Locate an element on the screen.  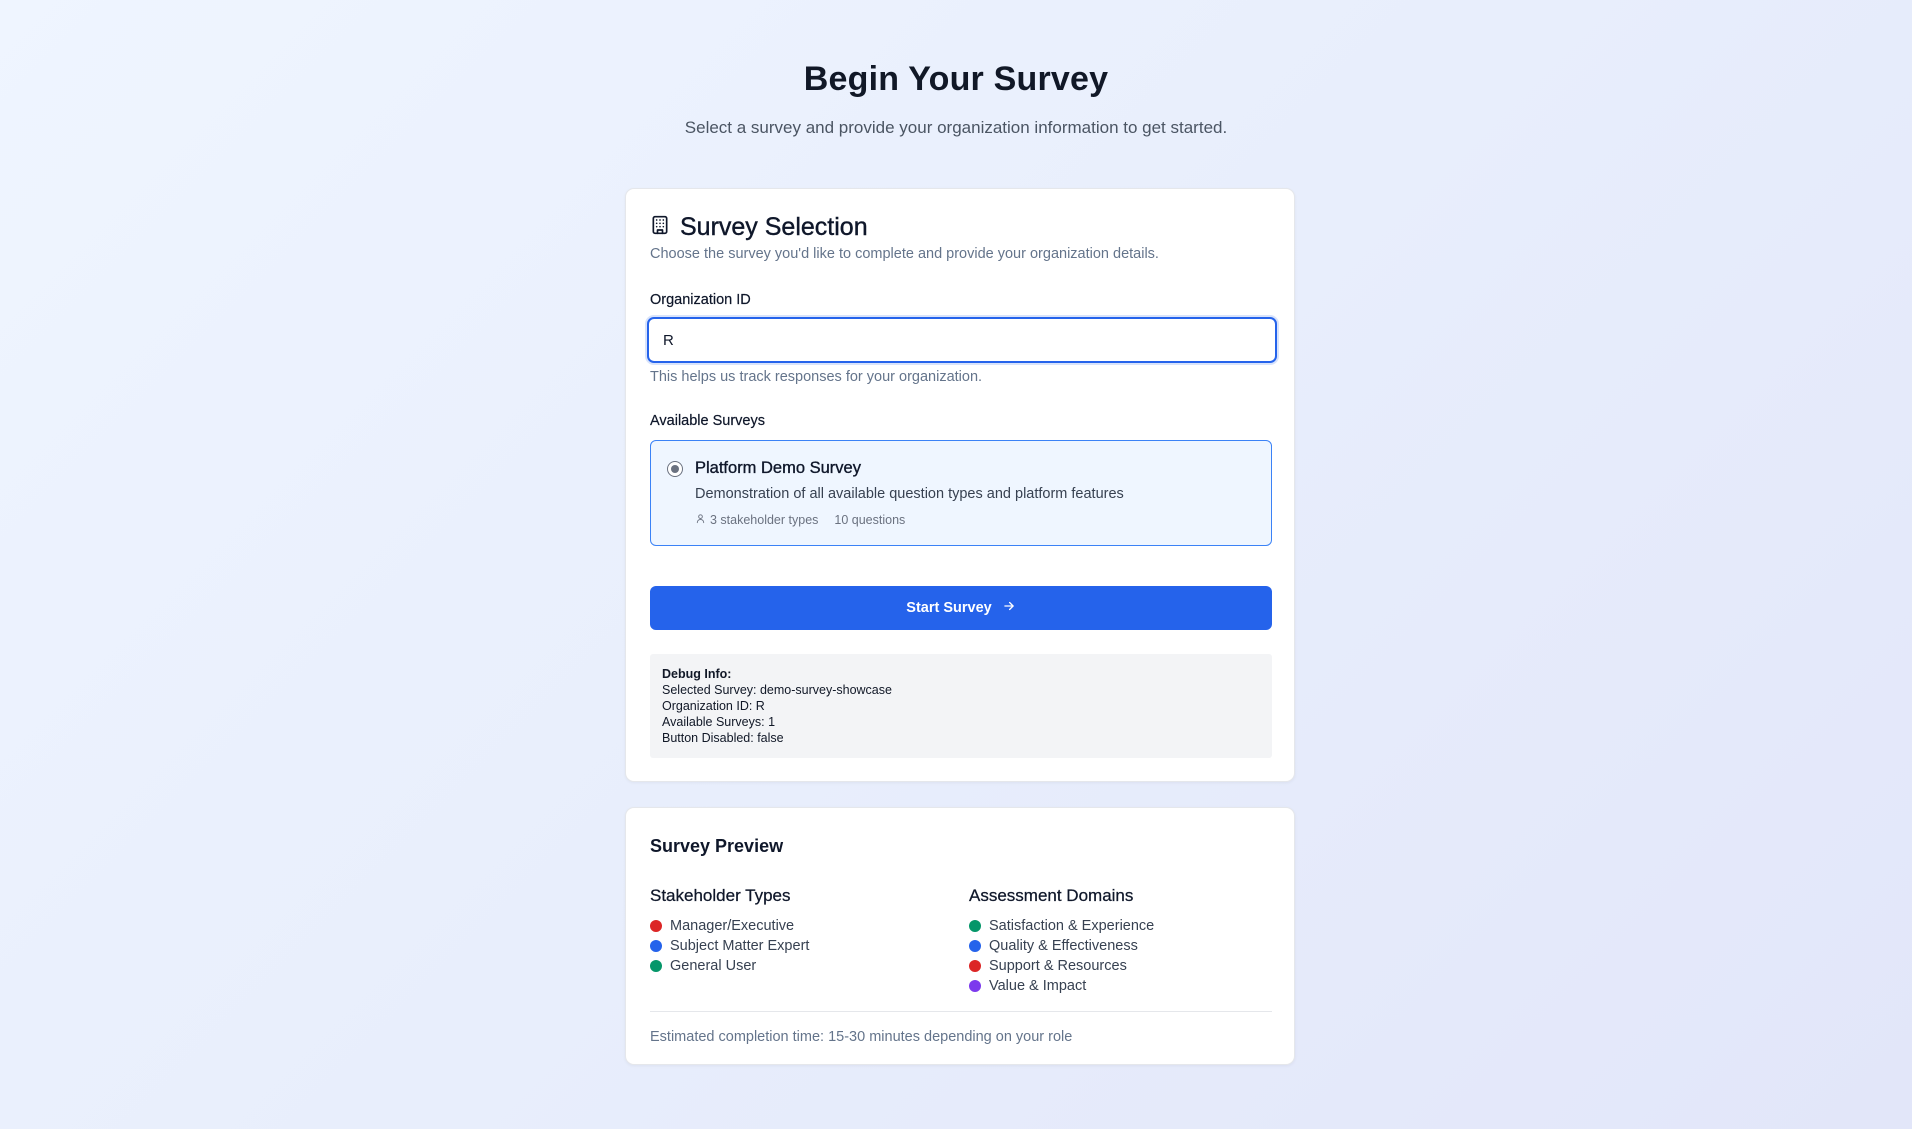
list-item: General User is located at coordinates (800, 966).